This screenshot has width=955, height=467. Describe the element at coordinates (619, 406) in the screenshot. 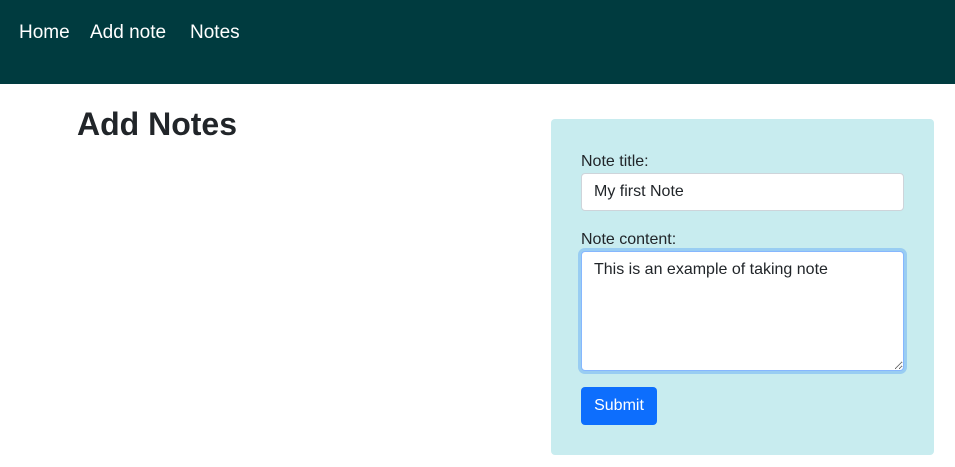

I see `submit-button: Submit` at that location.